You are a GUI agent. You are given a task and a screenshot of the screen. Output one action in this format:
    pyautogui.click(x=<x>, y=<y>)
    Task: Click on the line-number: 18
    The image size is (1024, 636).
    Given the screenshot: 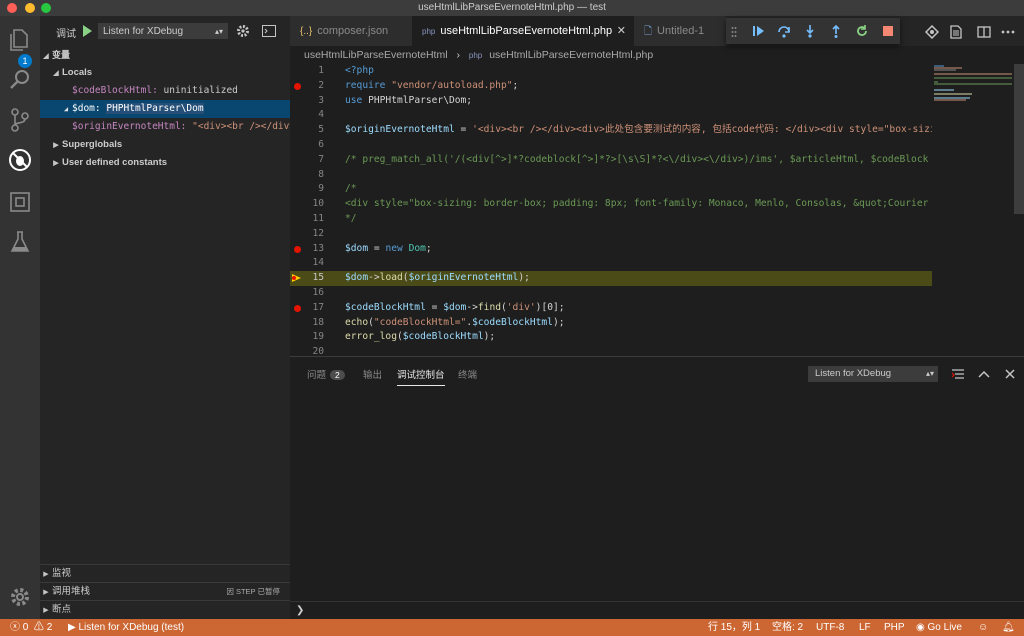 What is the action you would take?
    pyautogui.click(x=318, y=322)
    